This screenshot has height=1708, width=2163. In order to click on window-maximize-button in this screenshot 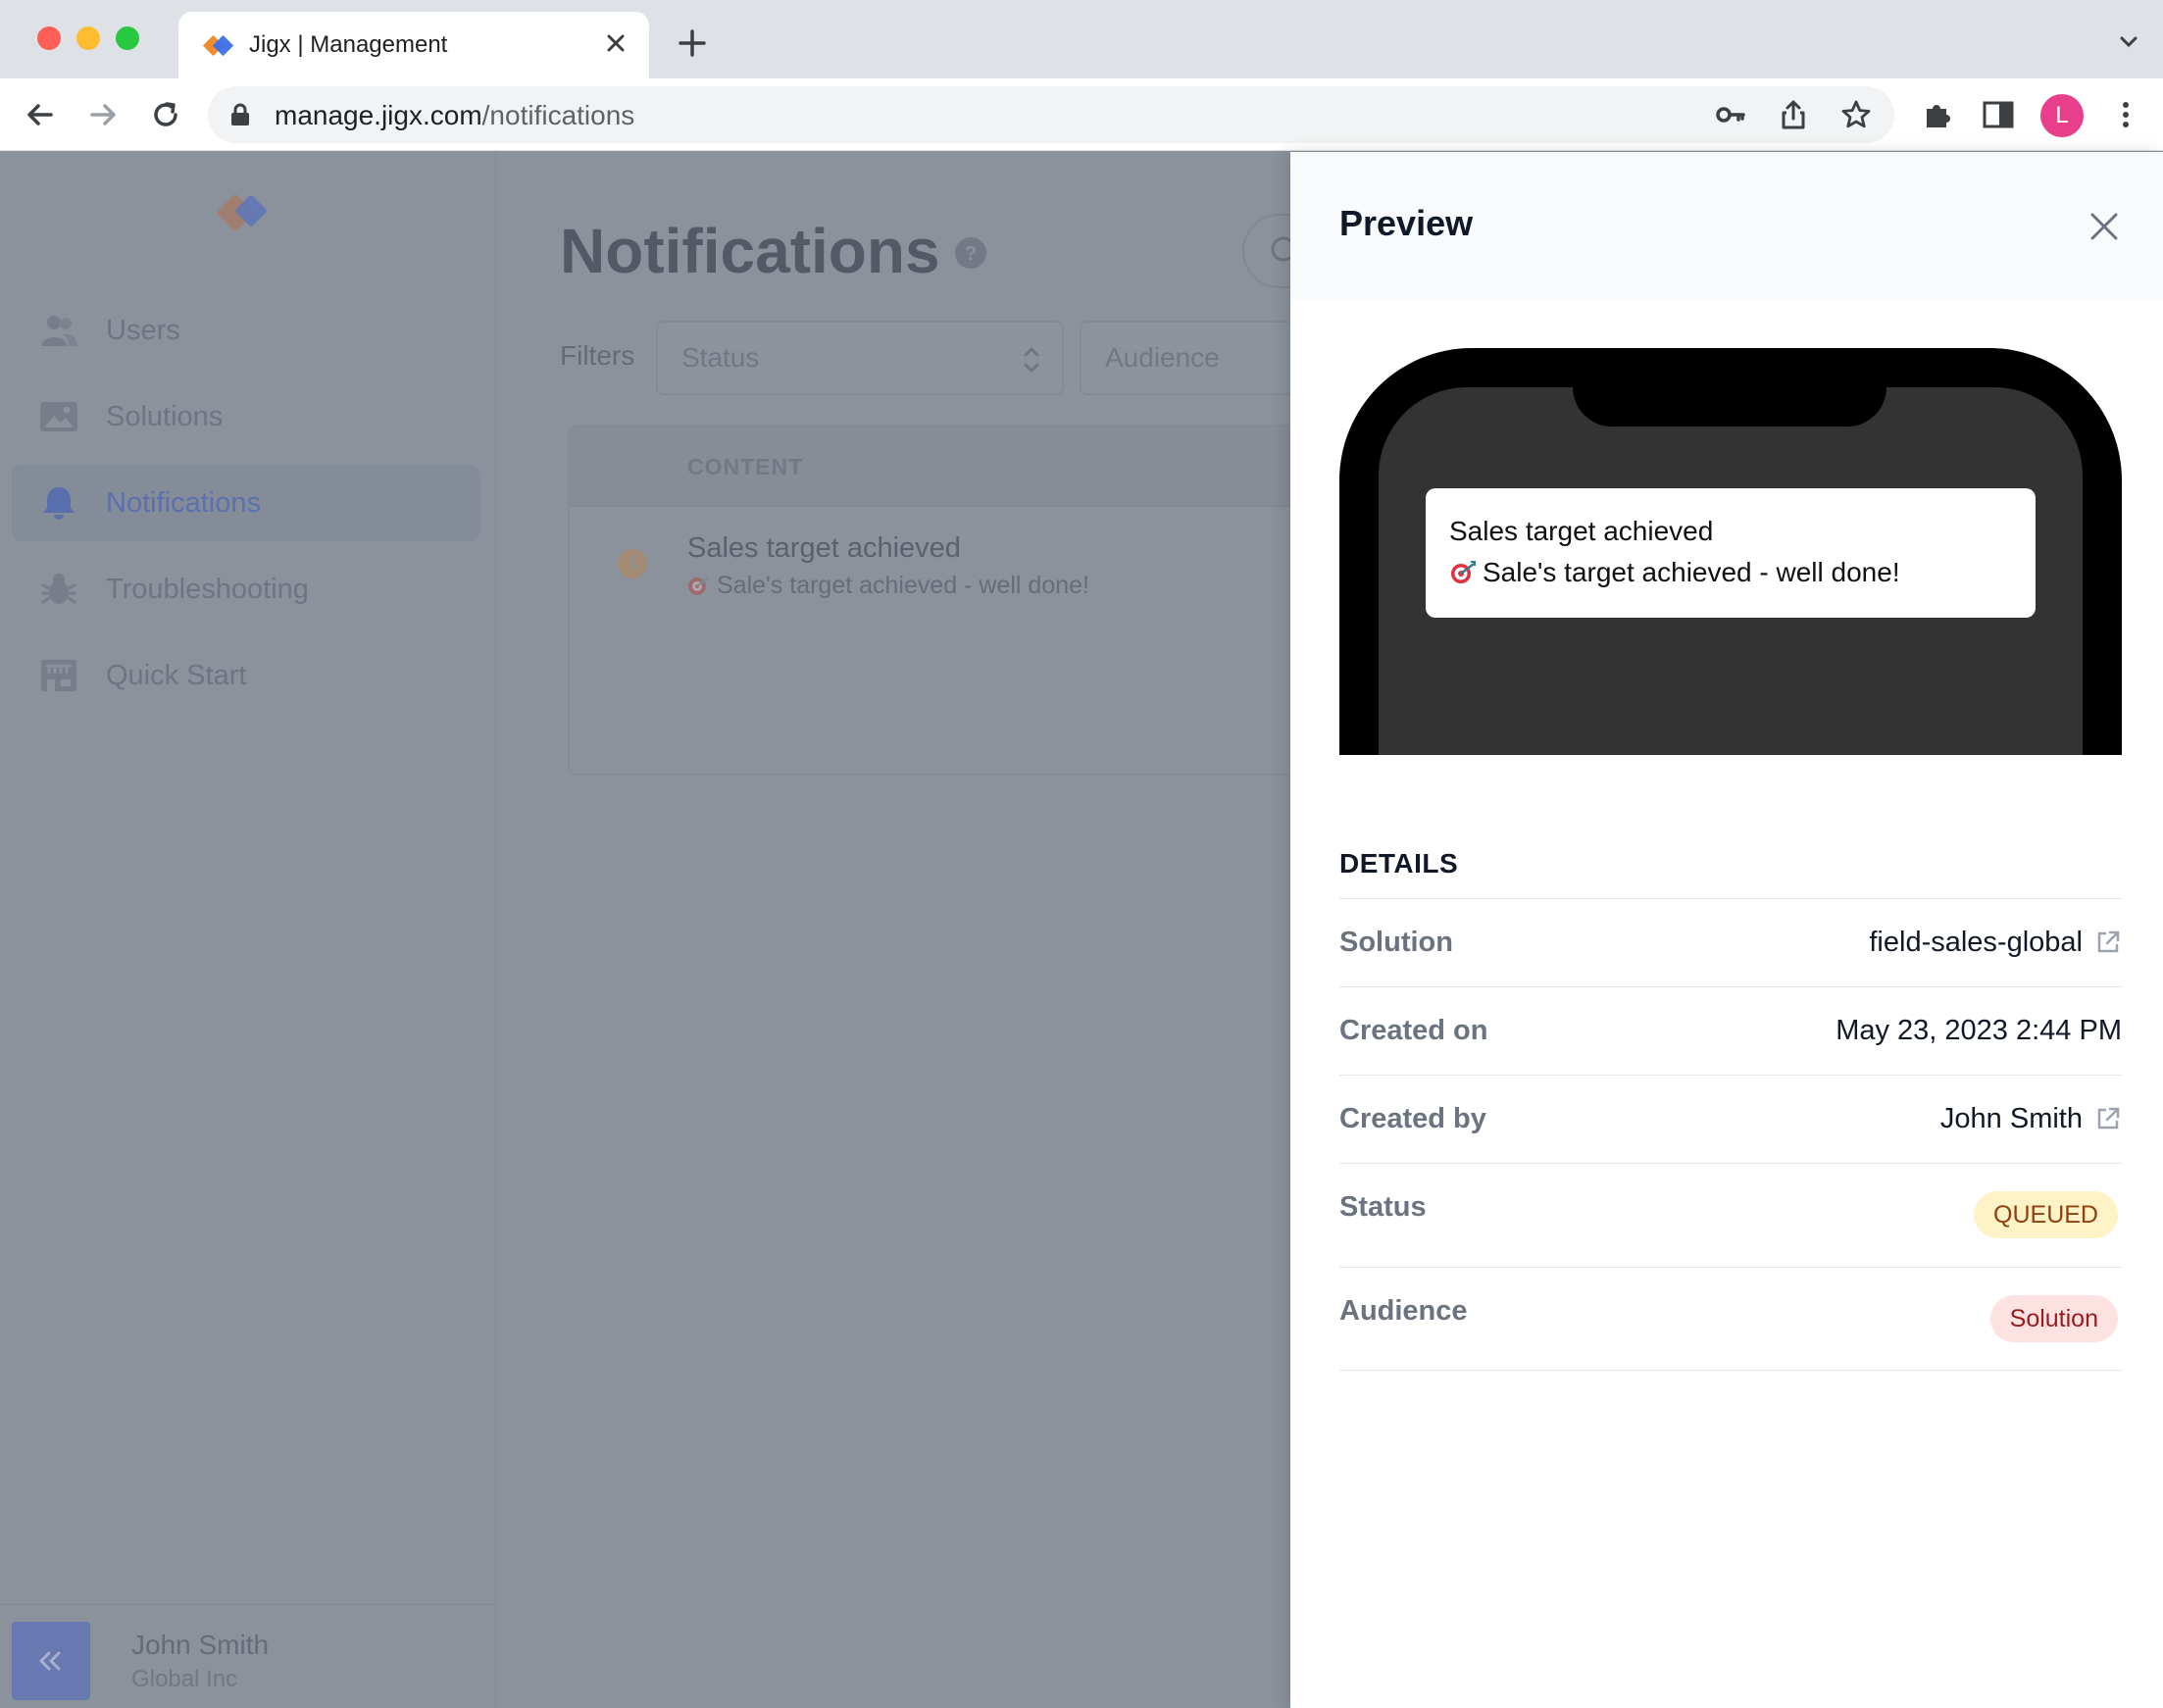, I will do `click(128, 38)`.